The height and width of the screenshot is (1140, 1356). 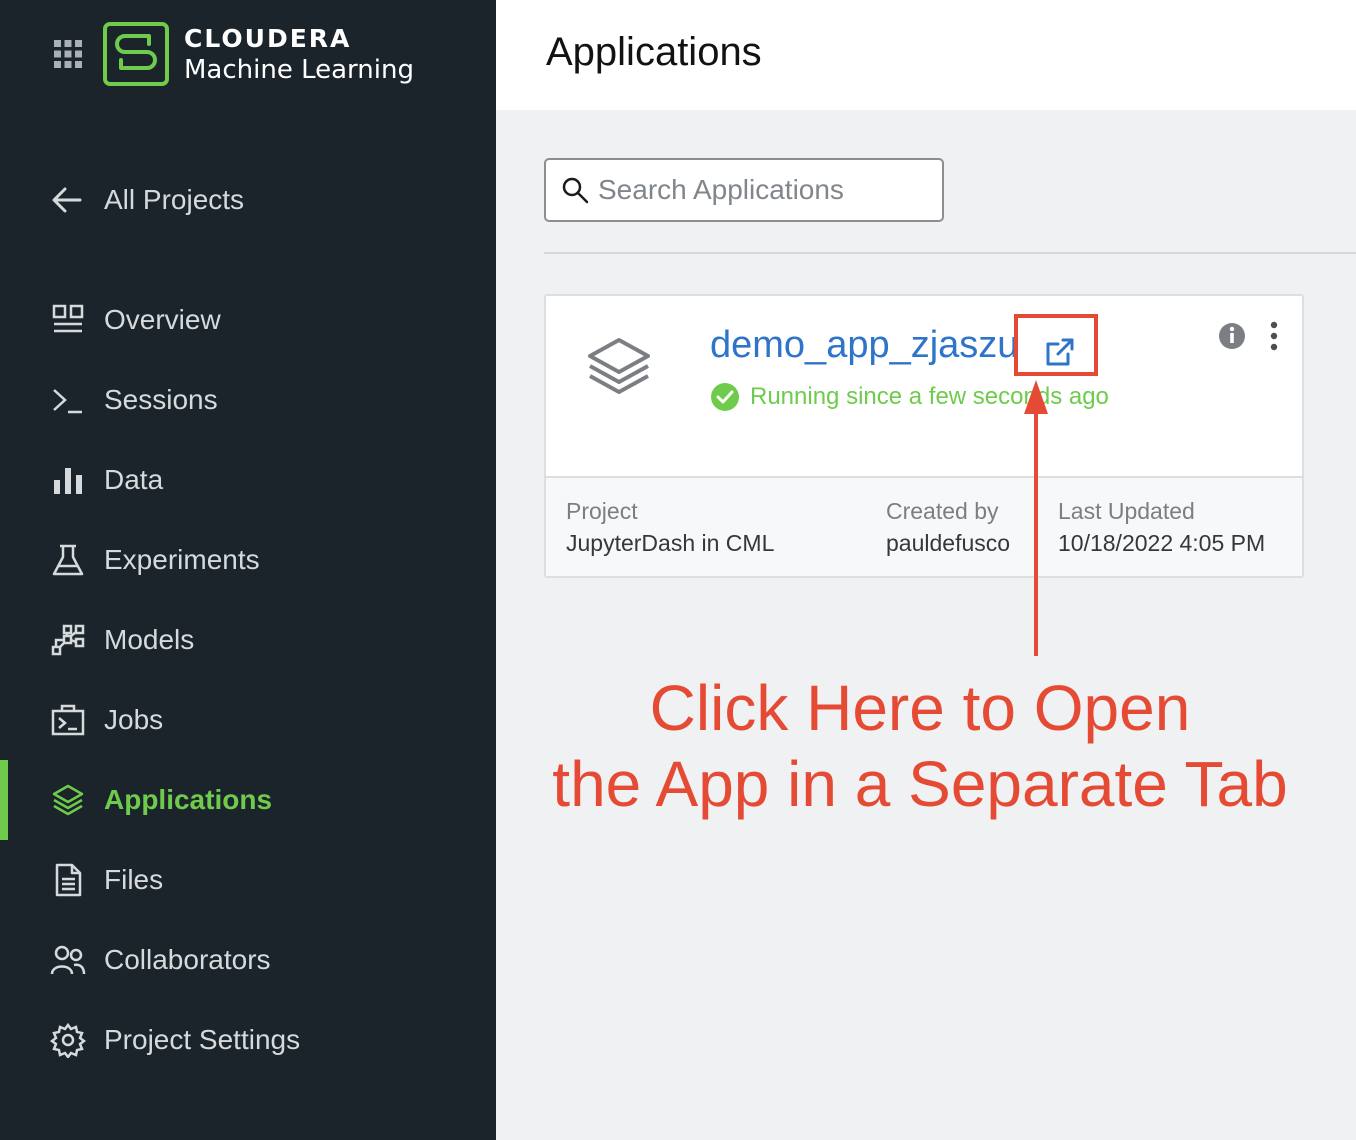 I want to click on annotation-line-2: the App in a Separate Tab, so click(x=920, y=784).